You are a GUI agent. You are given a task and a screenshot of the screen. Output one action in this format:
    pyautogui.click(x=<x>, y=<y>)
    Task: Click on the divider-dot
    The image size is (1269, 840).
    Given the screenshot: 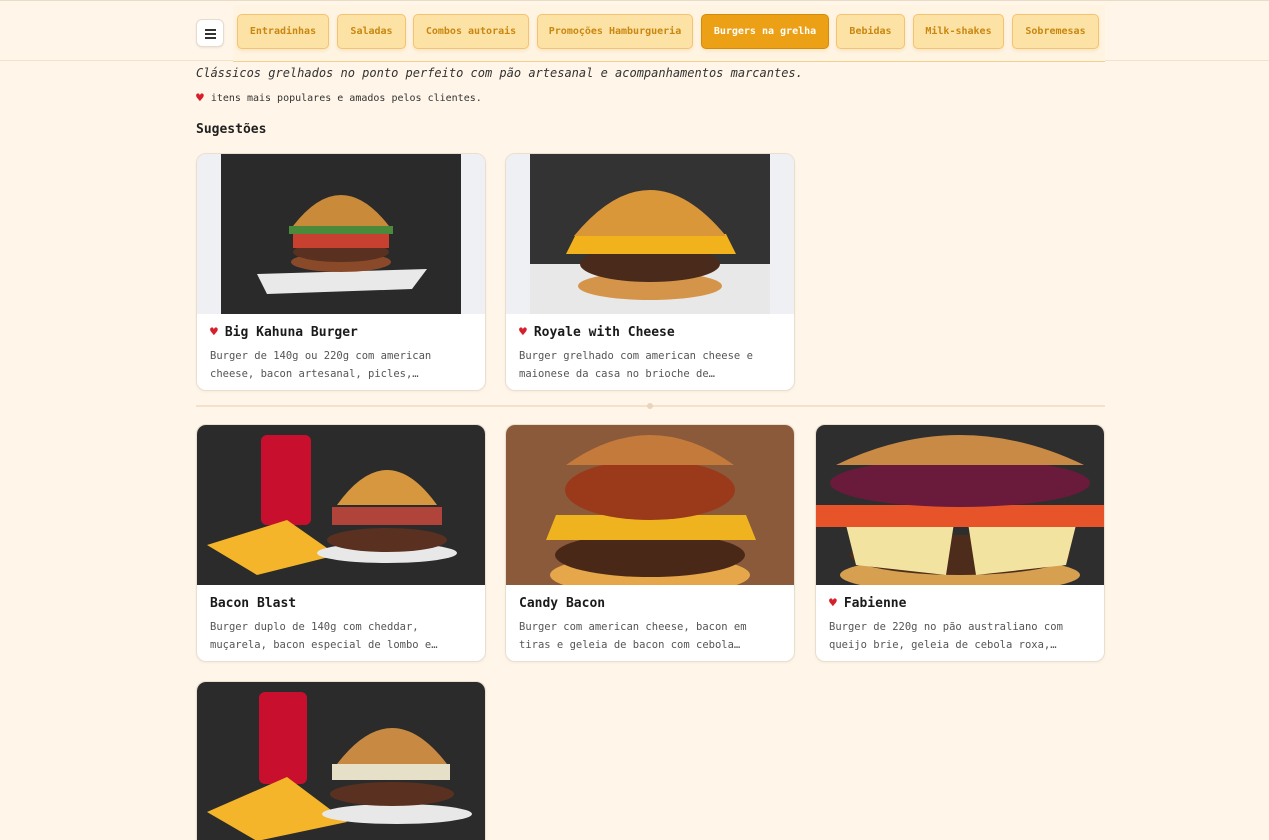 What is the action you would take?
    pyautogui.click(x=650, y=406)
    